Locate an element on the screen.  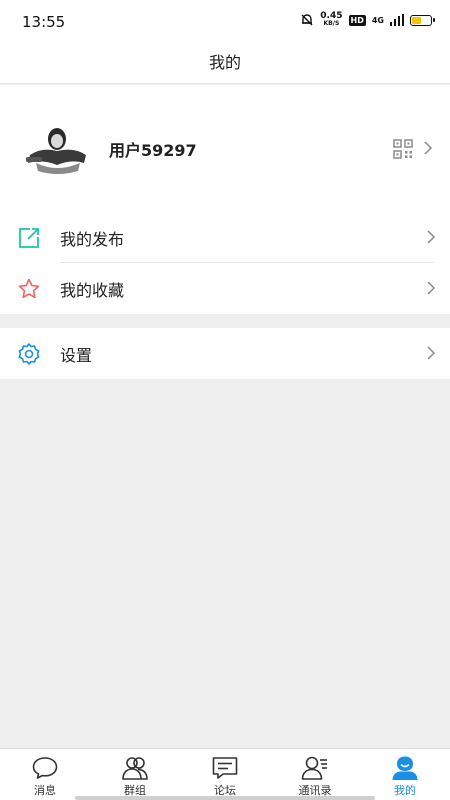
bottom-tab-bar: 消息 群组 论坛 通讯录 我的 is located at coordinates (225, 774).